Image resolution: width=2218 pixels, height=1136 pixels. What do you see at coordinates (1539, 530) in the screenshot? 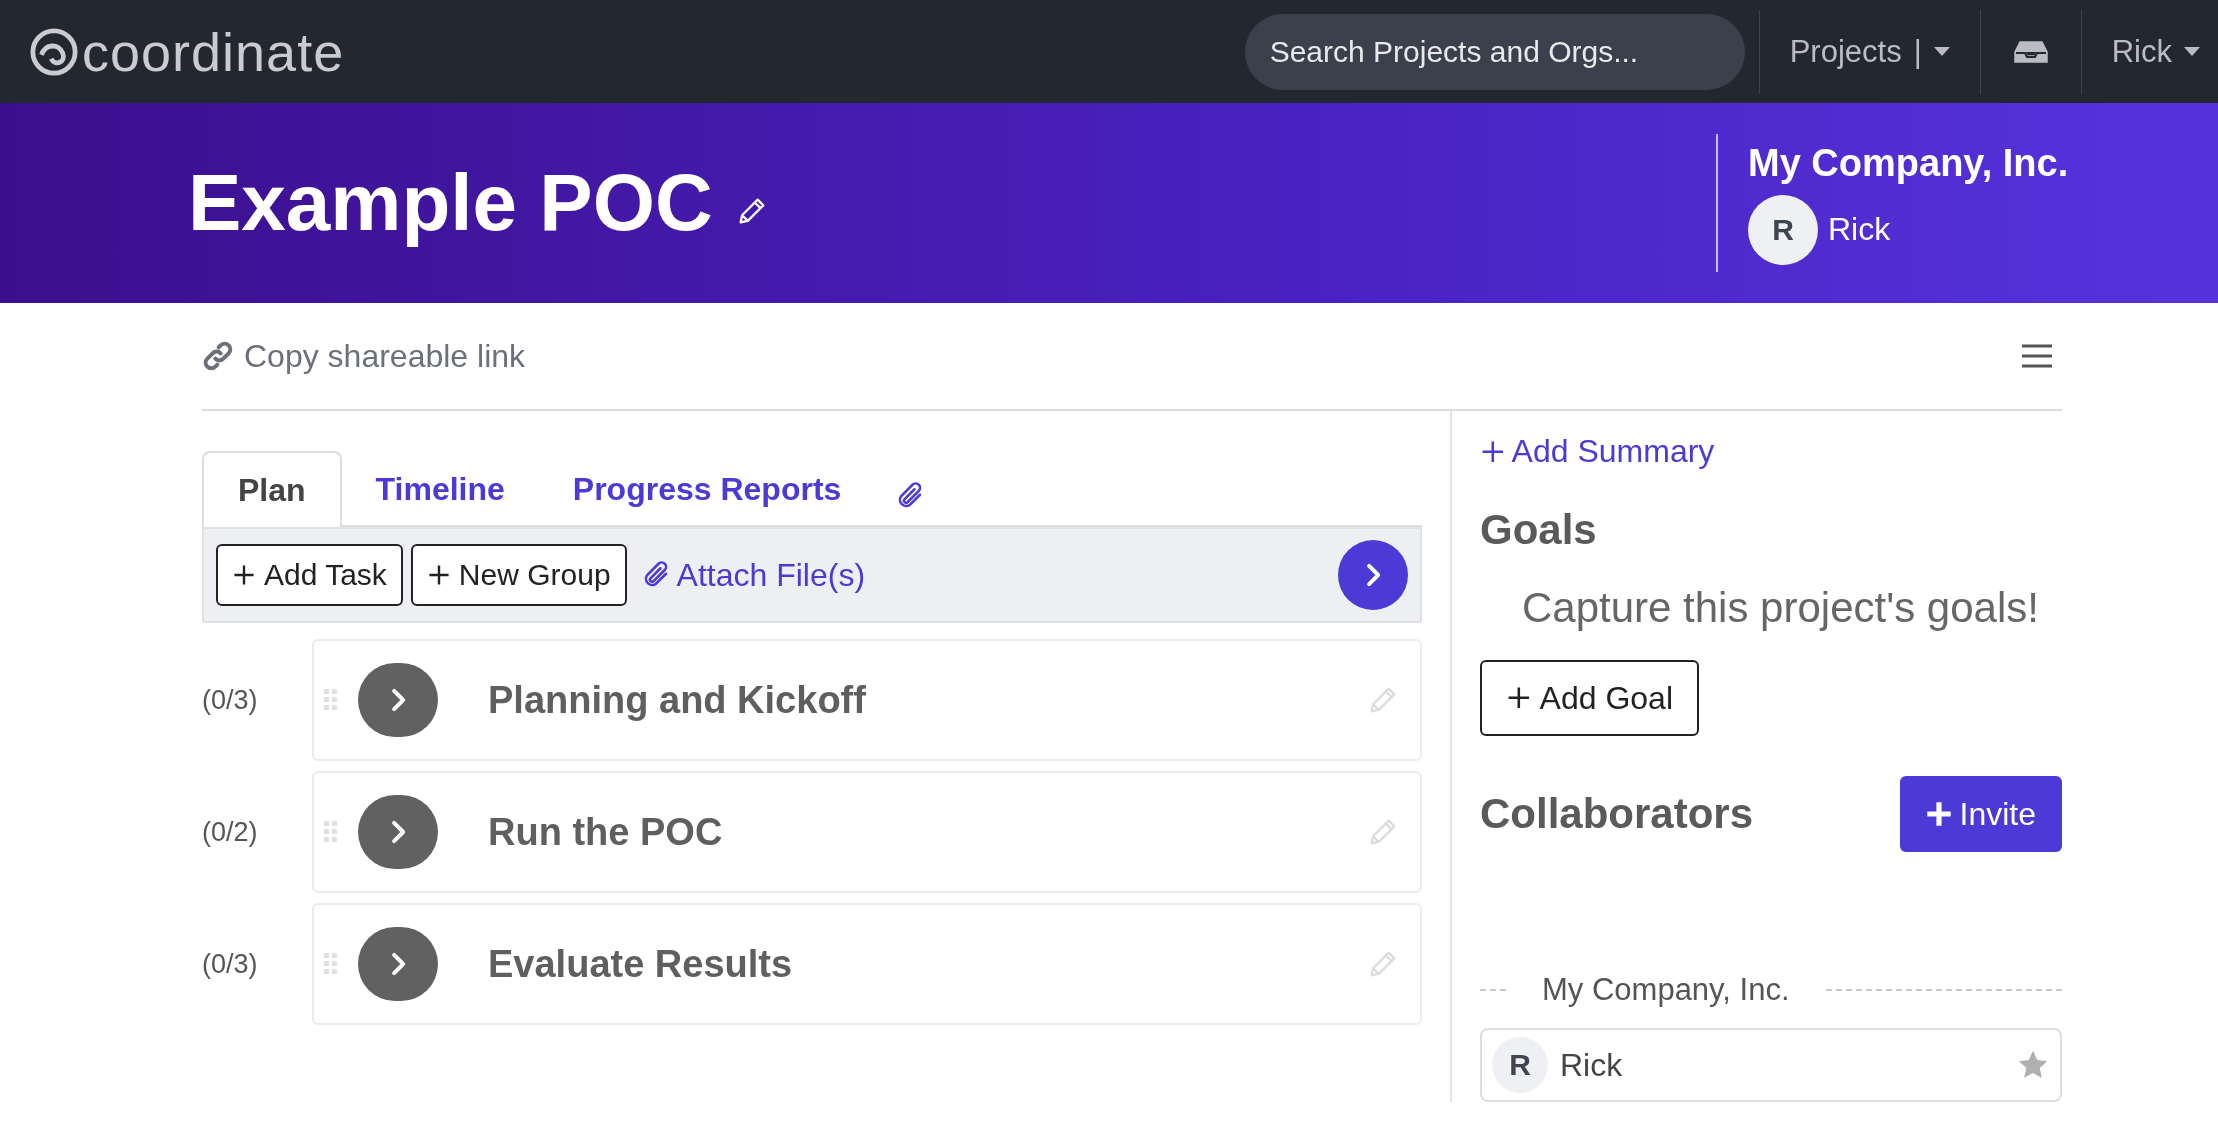
I see `goals-heading: Goals` at bounding box center [1539, 530].